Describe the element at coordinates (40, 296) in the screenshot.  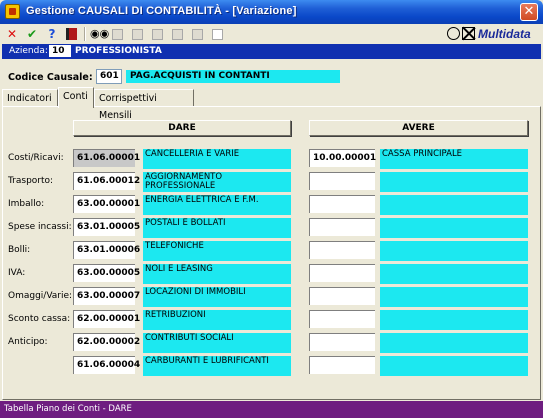
I see `row-label: Omaggi/Varie:` at that location.